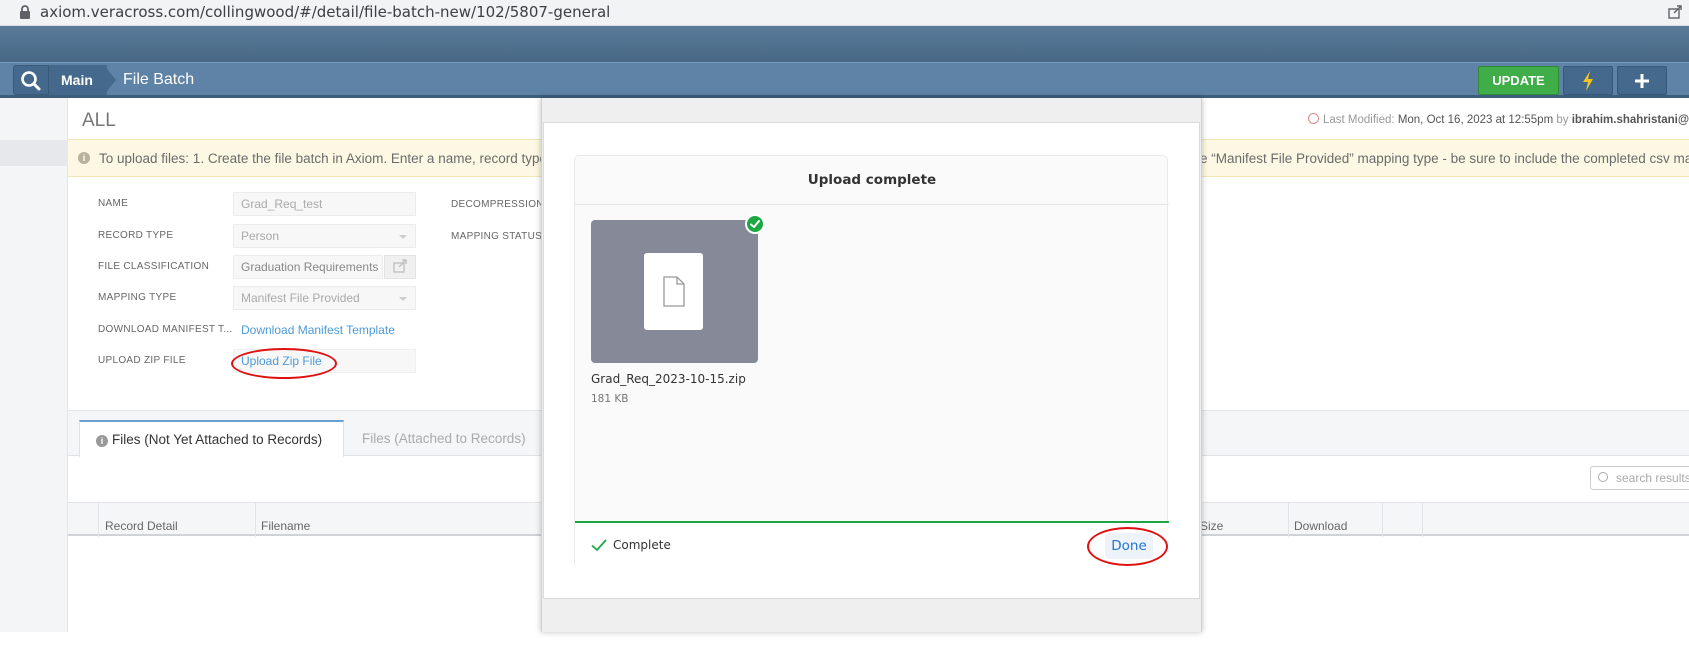  What do you see at coordinates (1475, 120) in the screenshot?
I see `last-modified-value: Mon, Oct 16, 2023 at 12:55pm` at bounding box center [1475, 120].